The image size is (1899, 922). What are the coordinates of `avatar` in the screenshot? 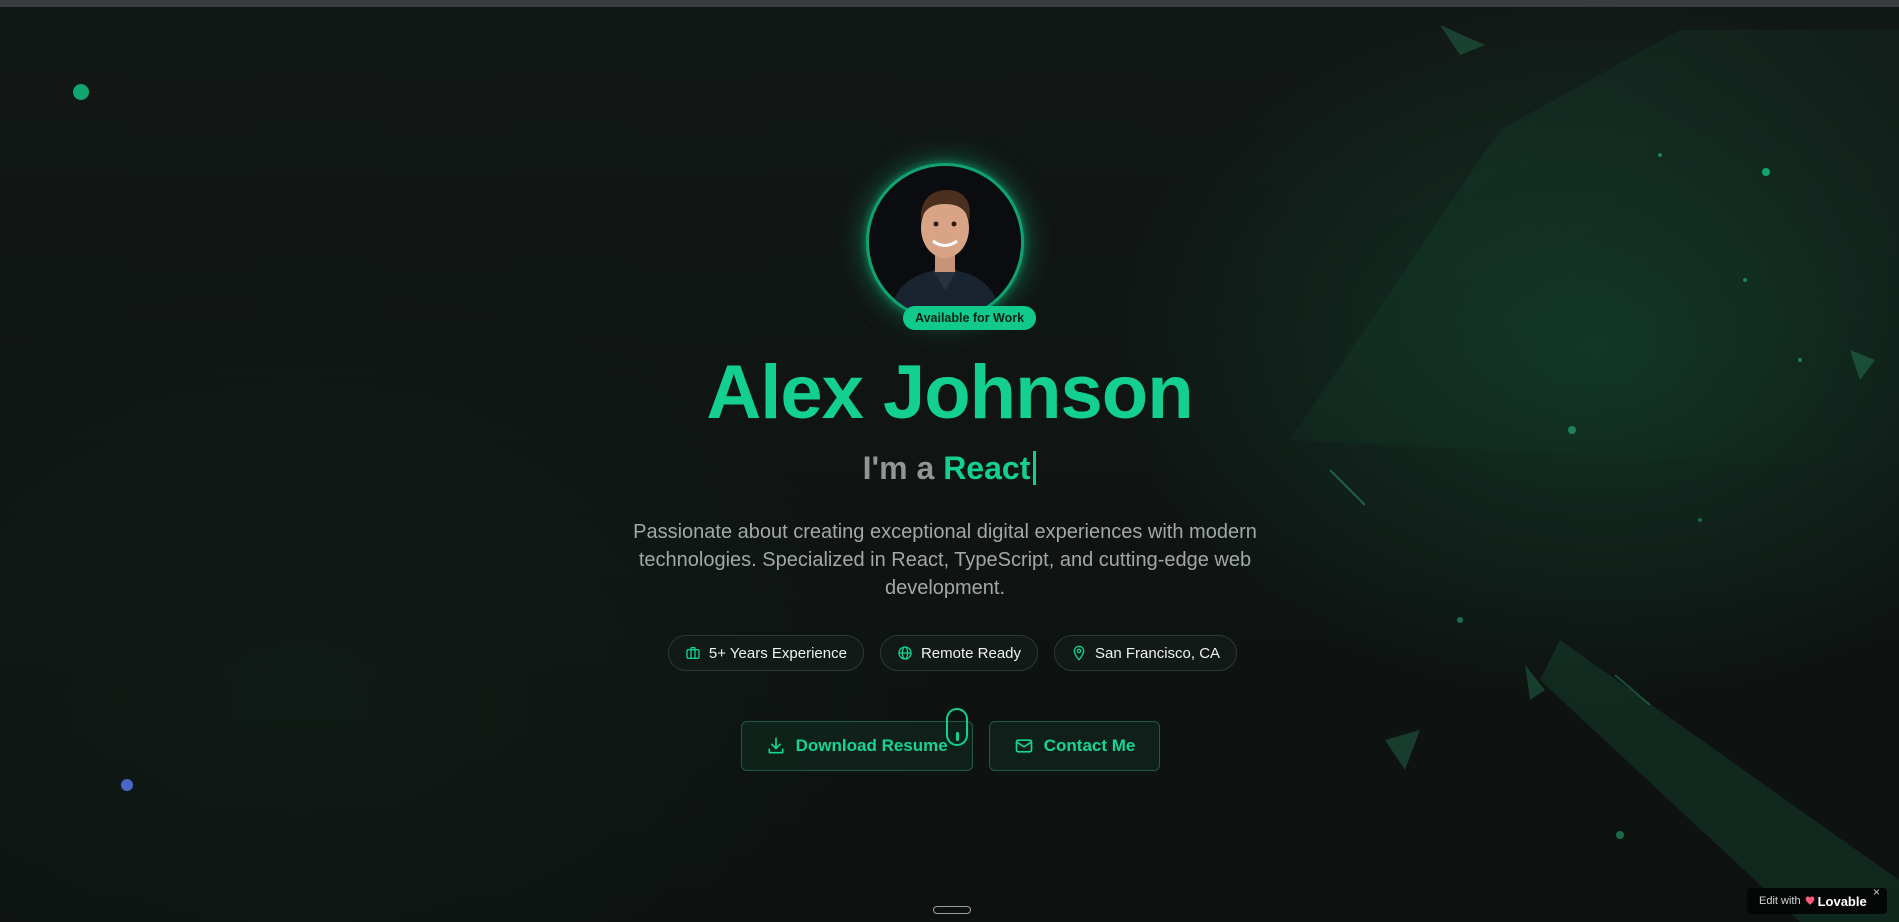 It's located at (945, 242).